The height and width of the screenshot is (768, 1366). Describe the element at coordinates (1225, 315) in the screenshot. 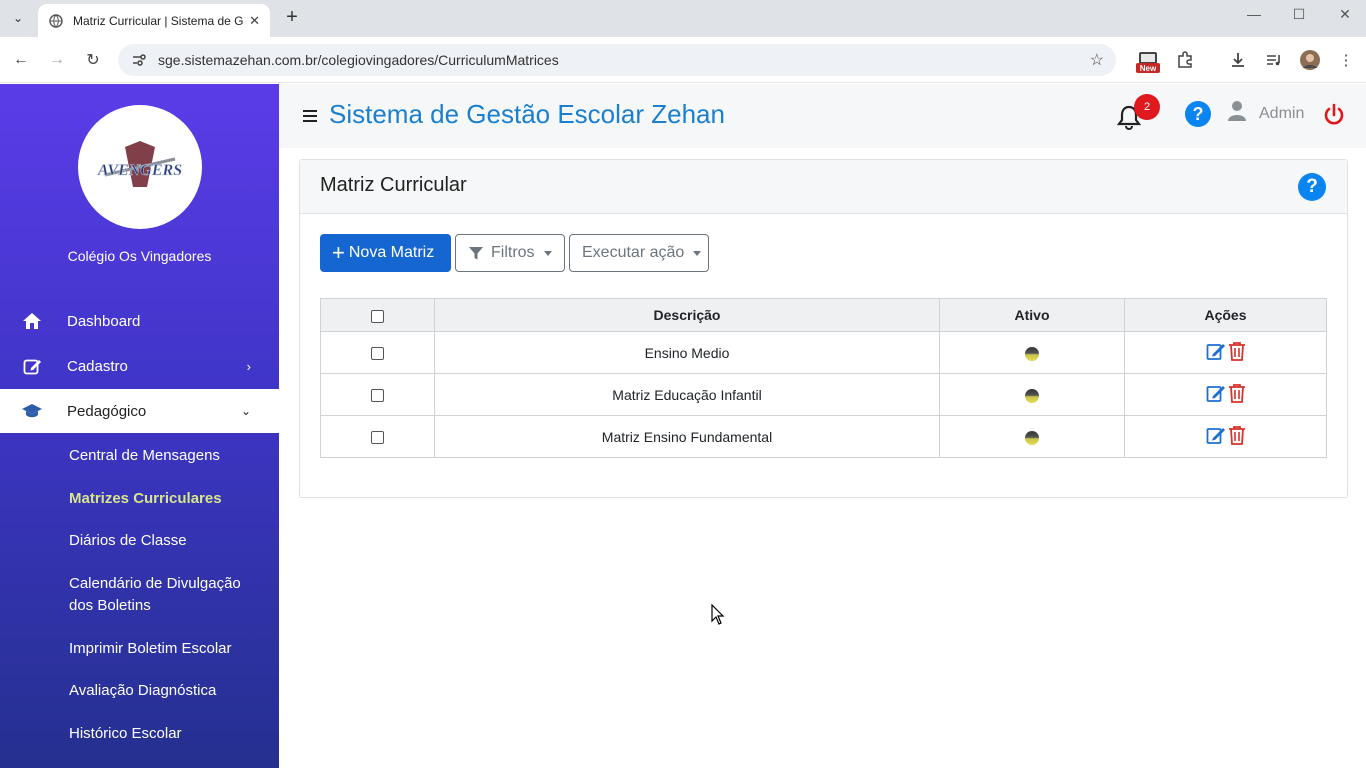

I see `column-header-acoes: Ações` at that location.